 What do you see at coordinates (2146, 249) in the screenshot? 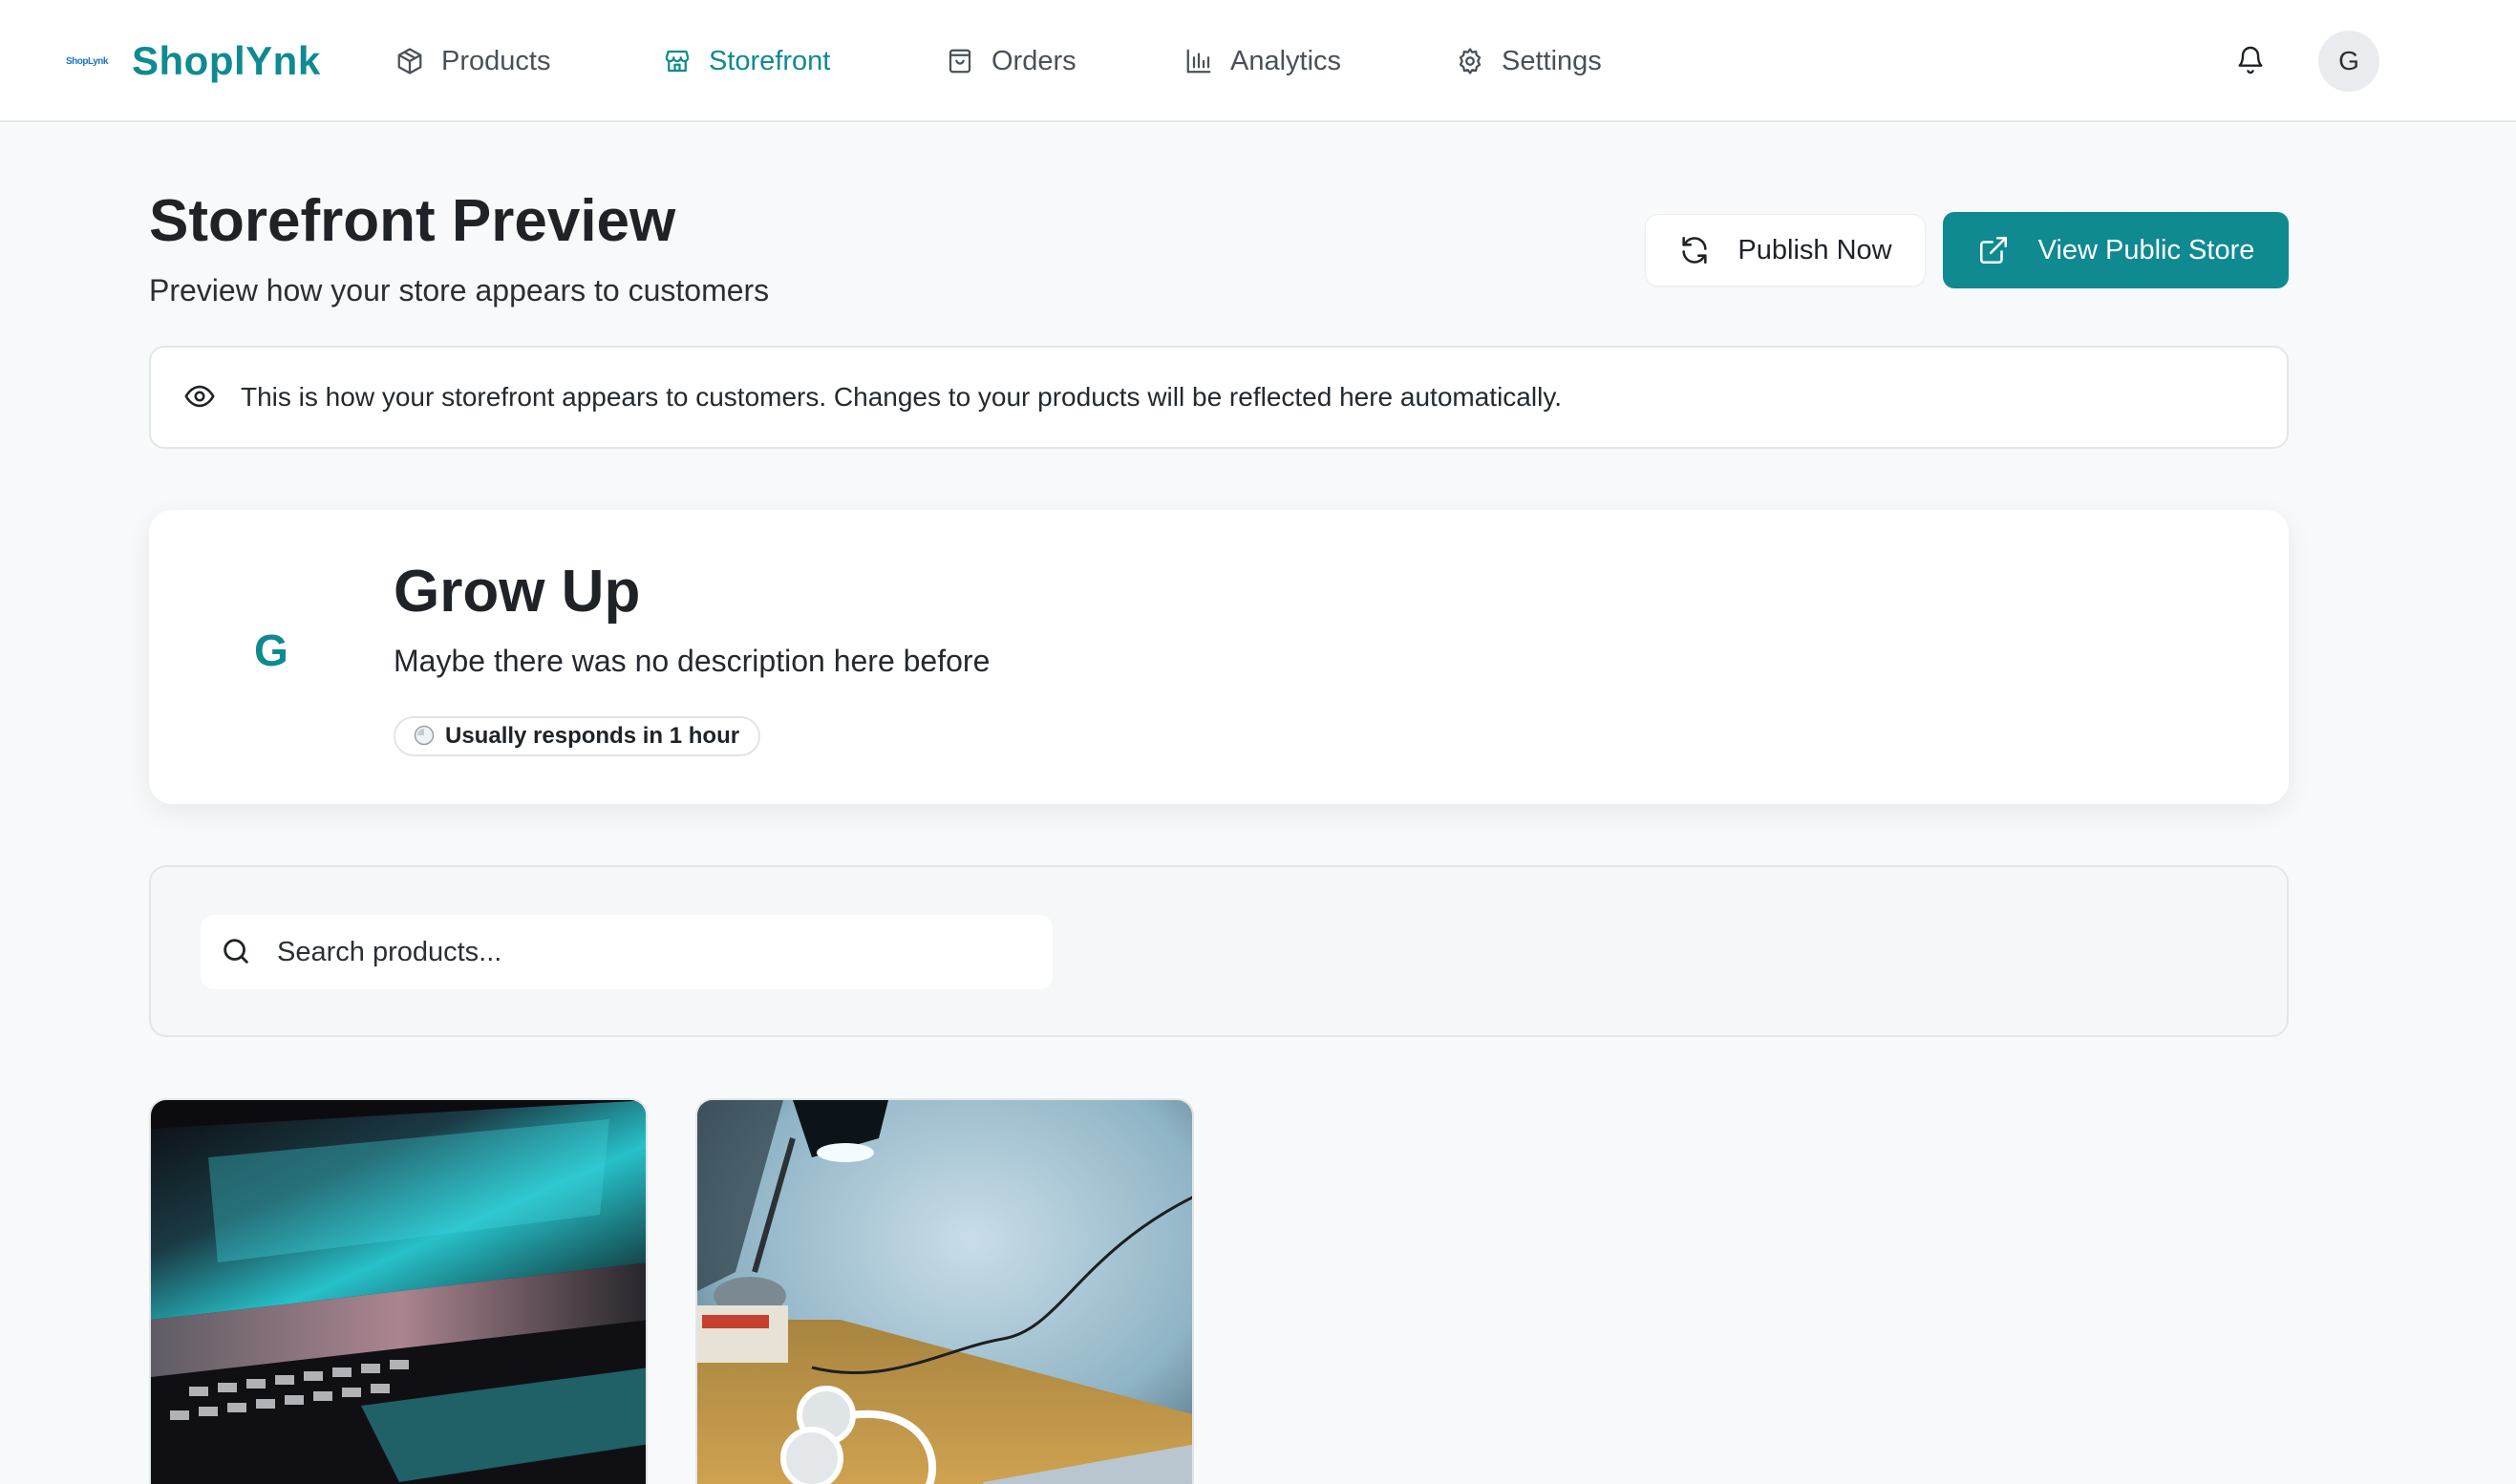
I see `view-public-store-label: View Public Store` at bounding box center [2146, 249].